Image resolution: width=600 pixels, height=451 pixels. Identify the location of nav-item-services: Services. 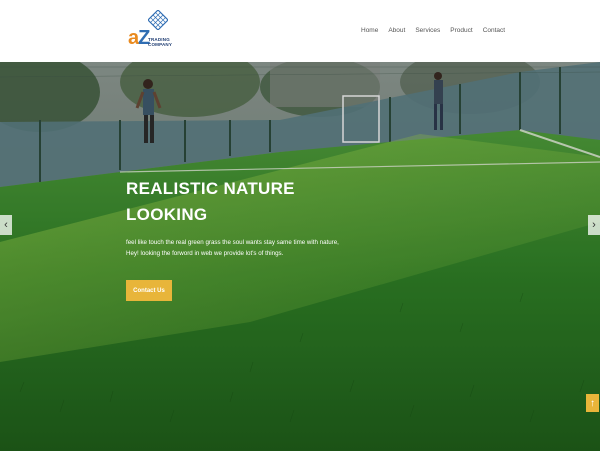
(427, 30).